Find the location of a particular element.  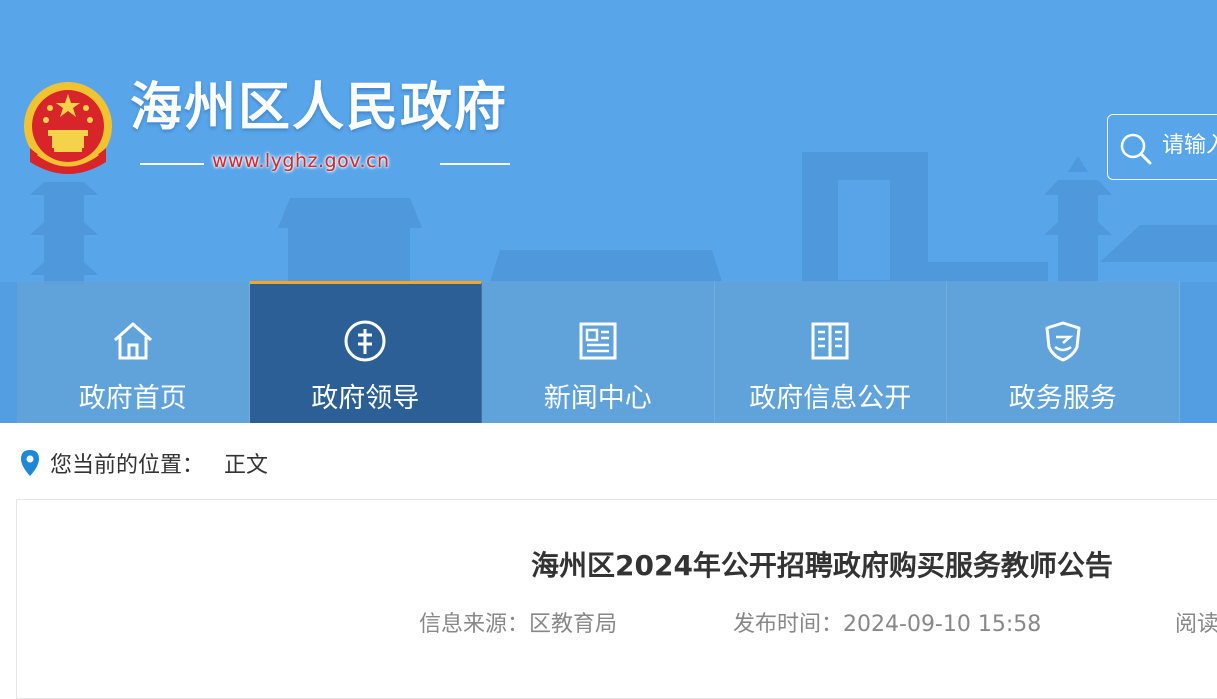

nav-item-leaders: 政府领导 is located at coordinates (365, 352).